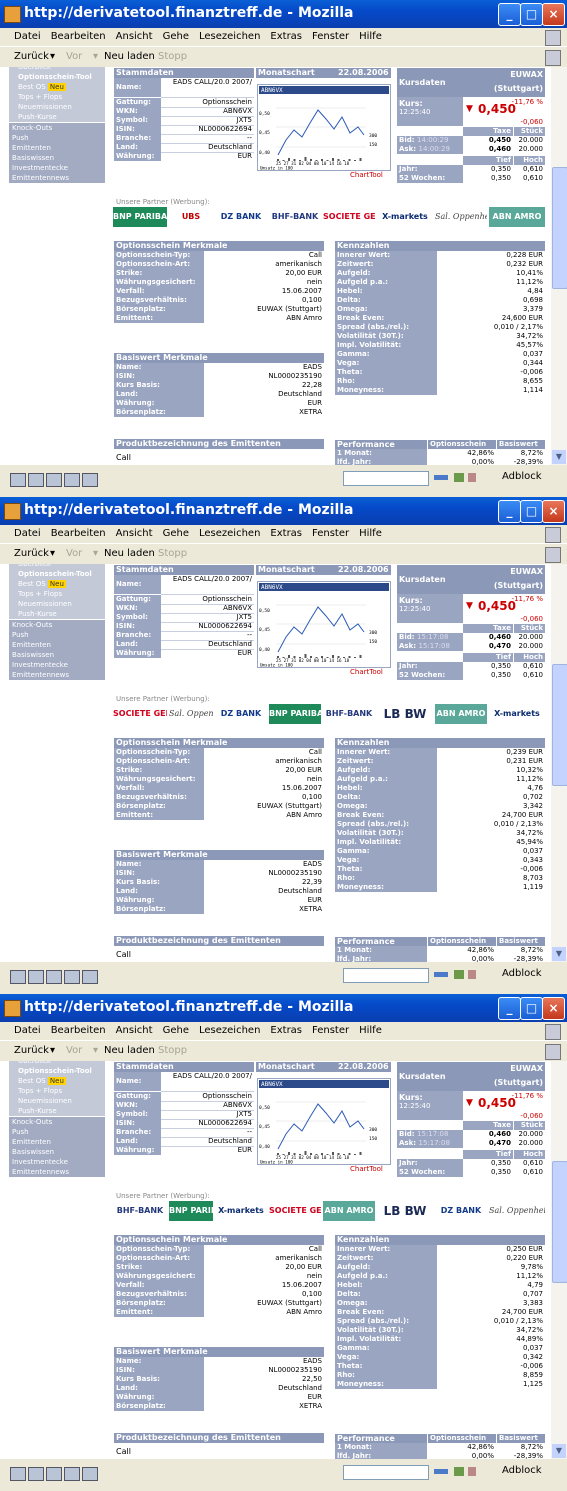 This screenshot has height=1491, width=567. I want to click on partner-banner: BHF-BANK, so click(140, 1211).